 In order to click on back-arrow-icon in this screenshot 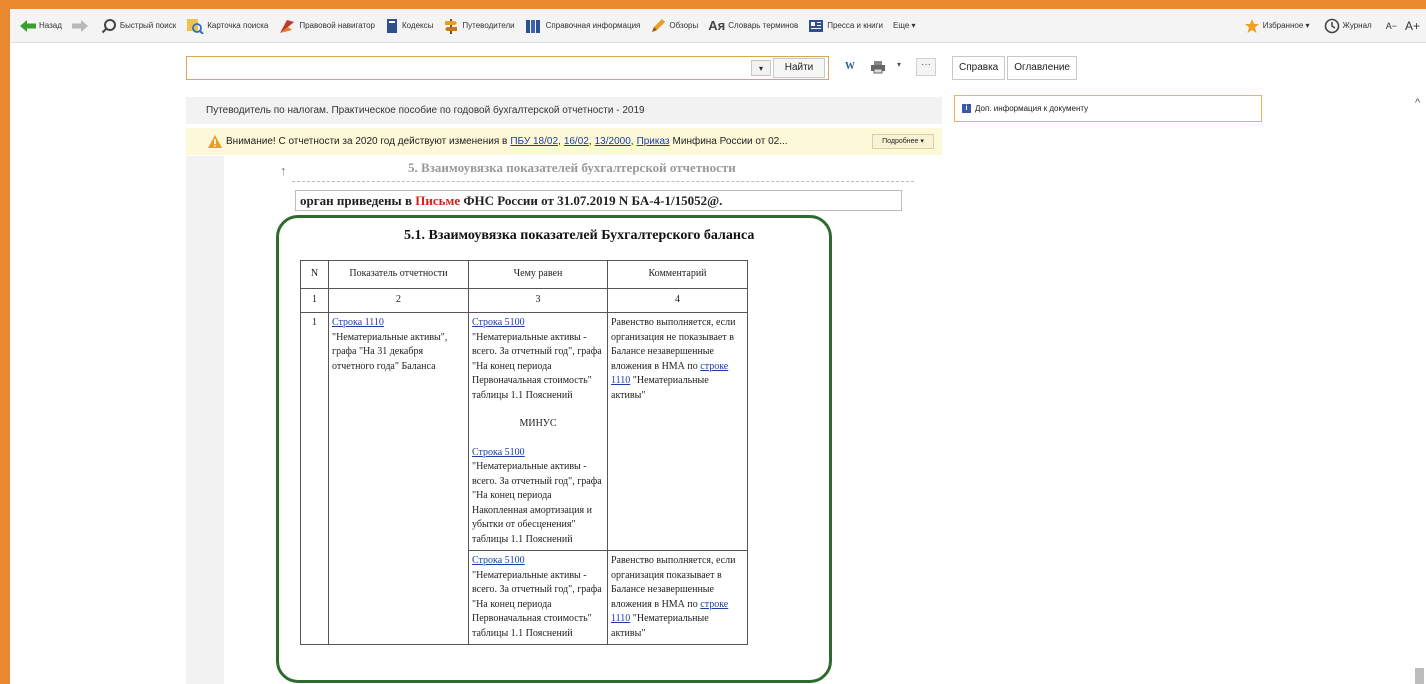, I will do `click(28, 25)`.